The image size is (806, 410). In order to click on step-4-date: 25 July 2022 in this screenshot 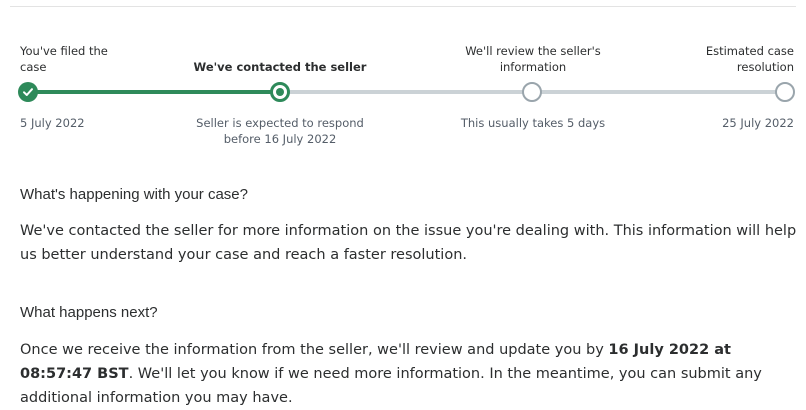, I will do `click(758, 123)`.